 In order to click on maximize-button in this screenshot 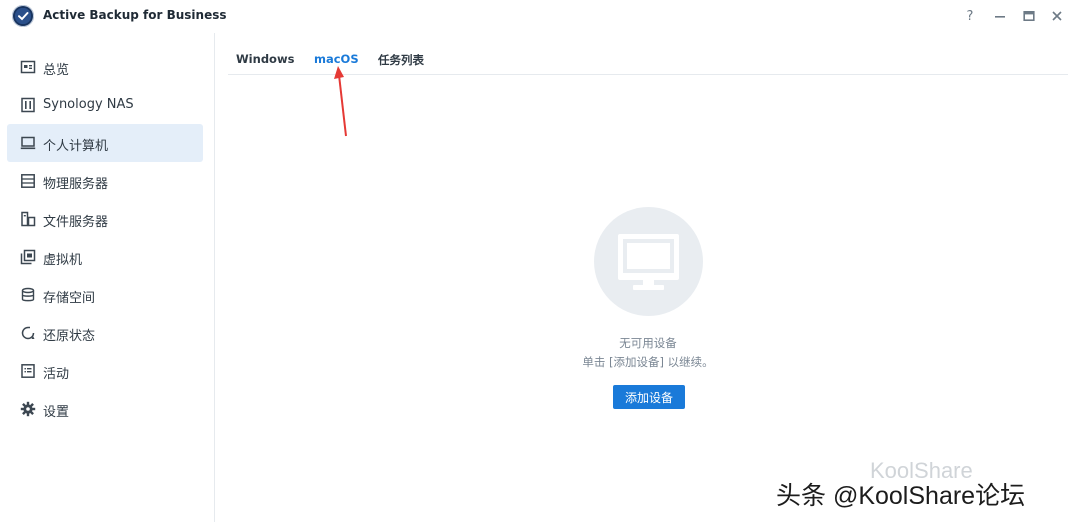, I will do `click(1029, 16)`.